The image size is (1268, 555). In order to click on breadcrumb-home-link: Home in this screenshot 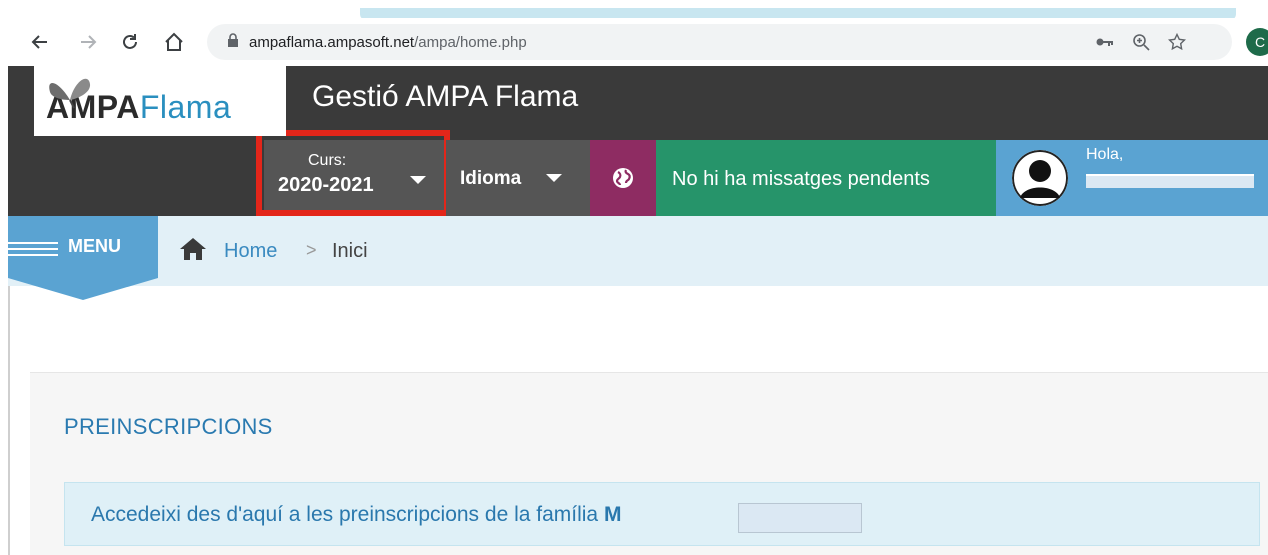, I will do `click(250, 251)`.